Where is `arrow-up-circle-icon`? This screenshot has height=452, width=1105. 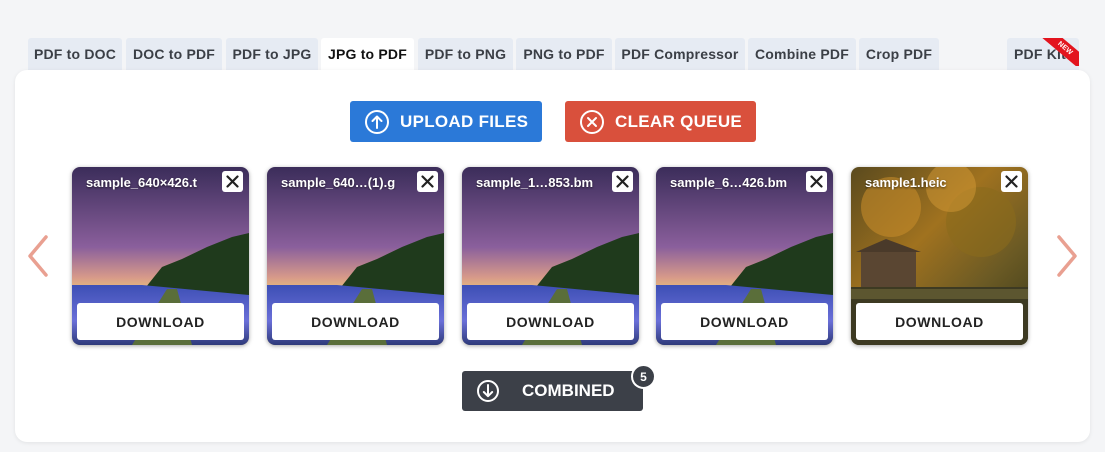 arrow-up-circle-icon is located at coordinates (377, 121).